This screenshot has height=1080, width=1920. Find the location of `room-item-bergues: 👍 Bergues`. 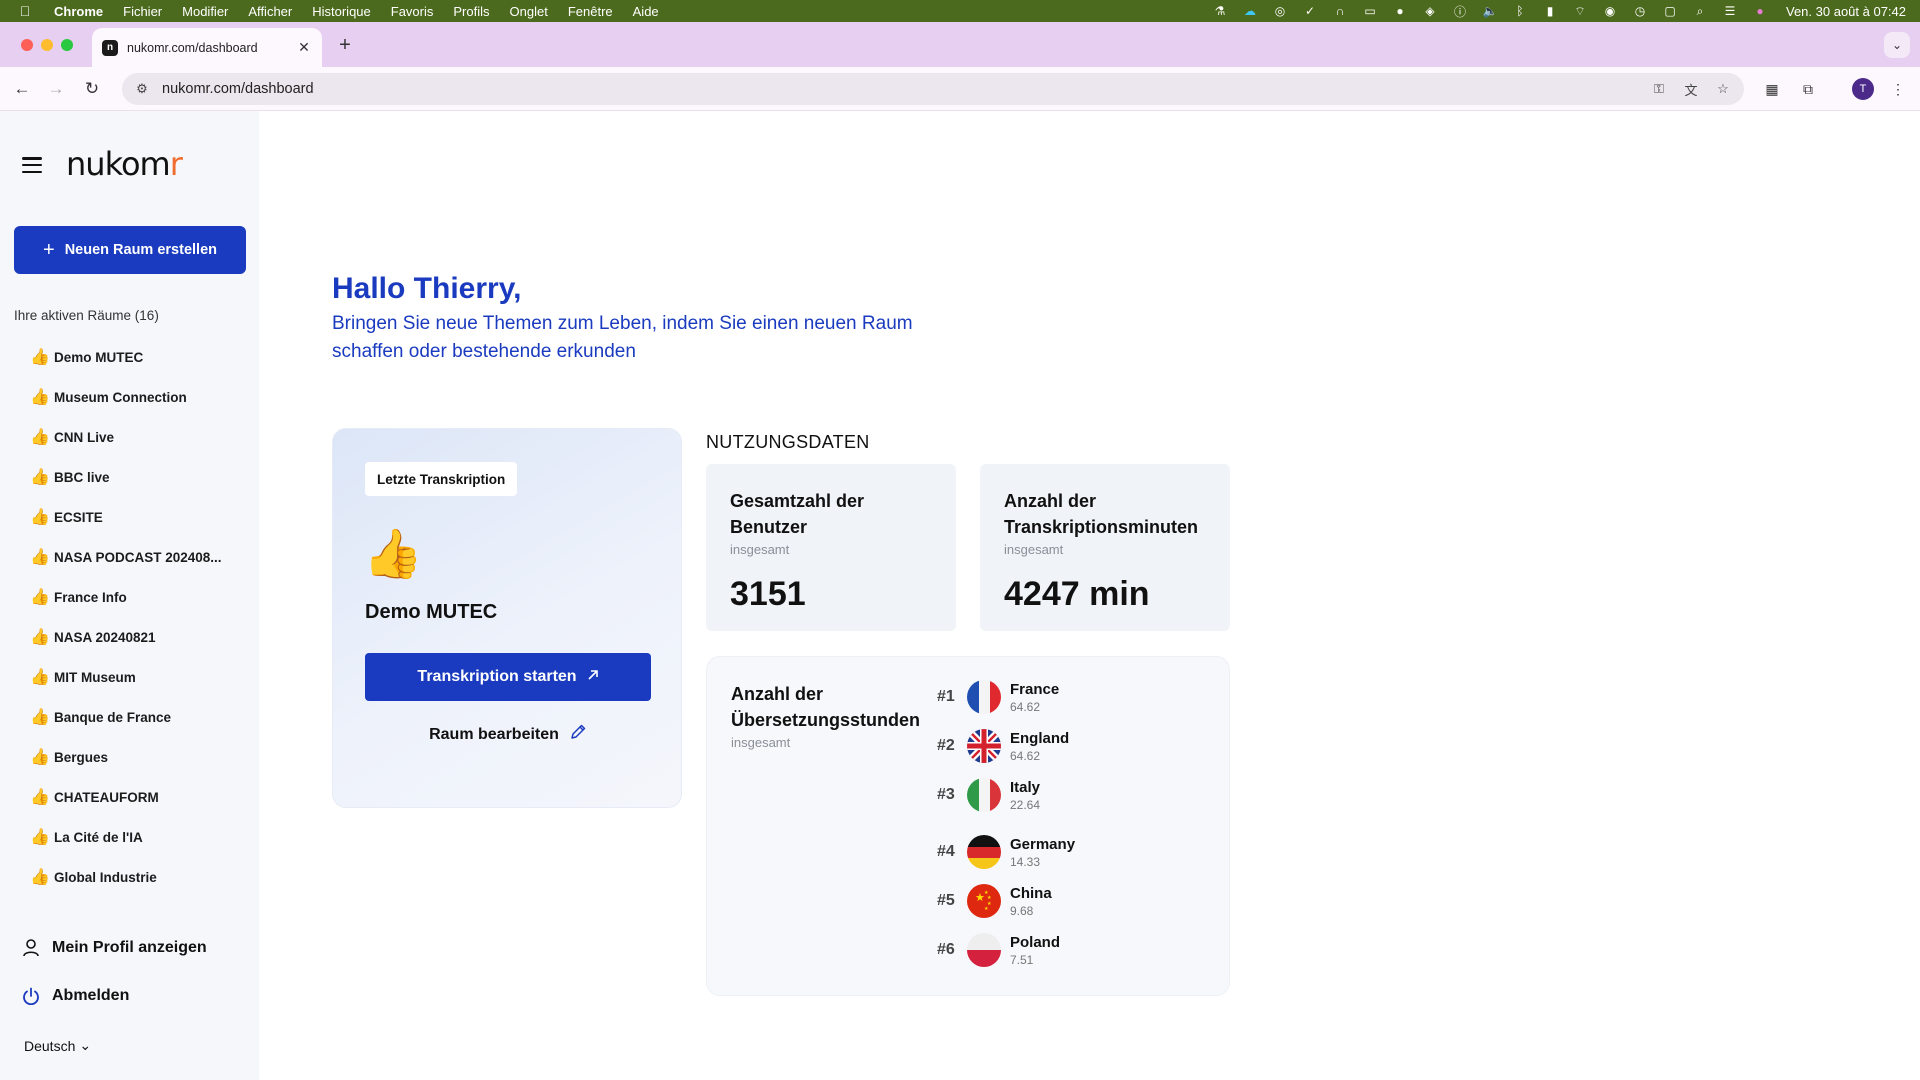

room-item-bergues: 👍 Bergues is located at coordinates (135, 757).